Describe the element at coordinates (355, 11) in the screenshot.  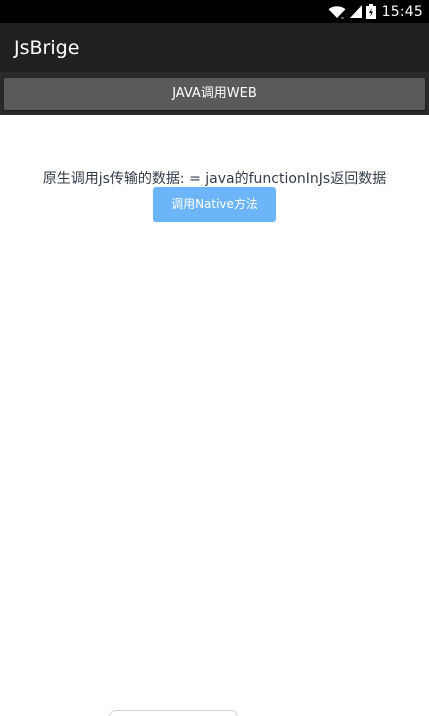
I see `signal-icon` at that location.